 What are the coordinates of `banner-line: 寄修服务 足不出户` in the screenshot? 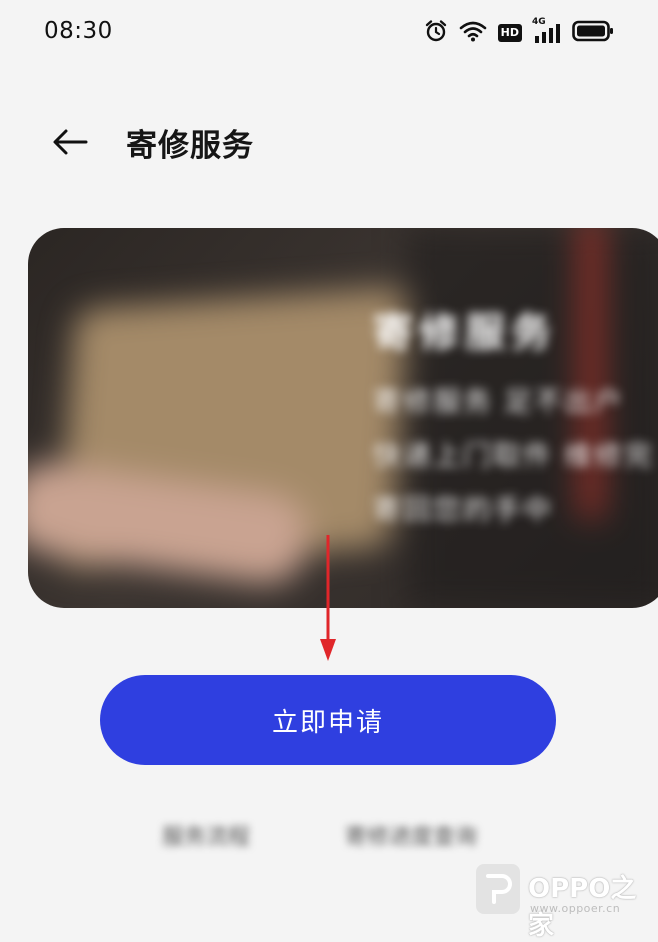 It's located at (498, 401).